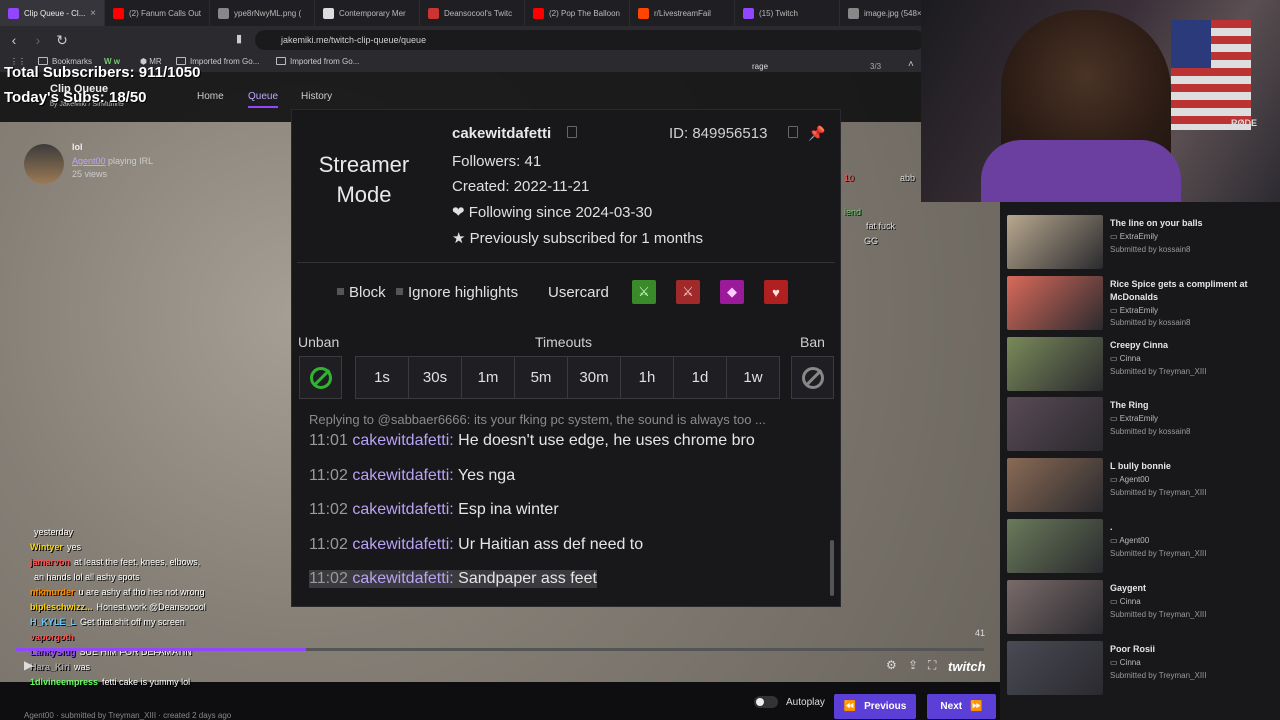  Describe the element at coordinates (382, 377) in the screenshot. I see `timeout-button-1s: 1s` at that location.